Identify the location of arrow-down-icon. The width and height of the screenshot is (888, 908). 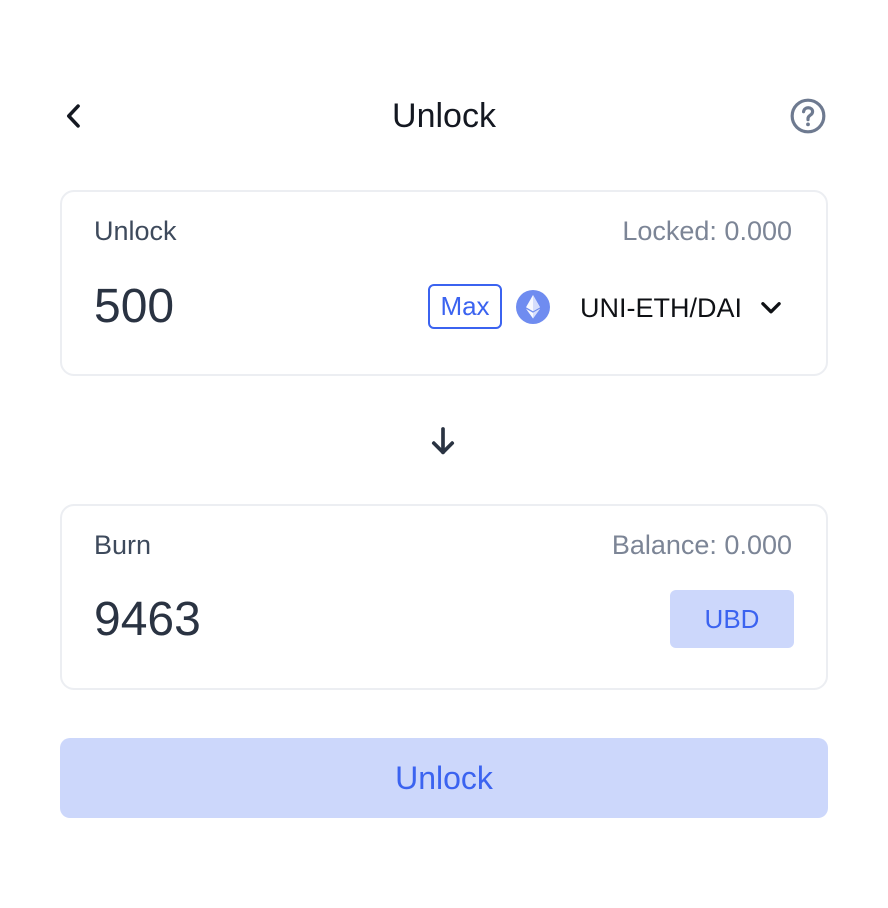
(443, 441).